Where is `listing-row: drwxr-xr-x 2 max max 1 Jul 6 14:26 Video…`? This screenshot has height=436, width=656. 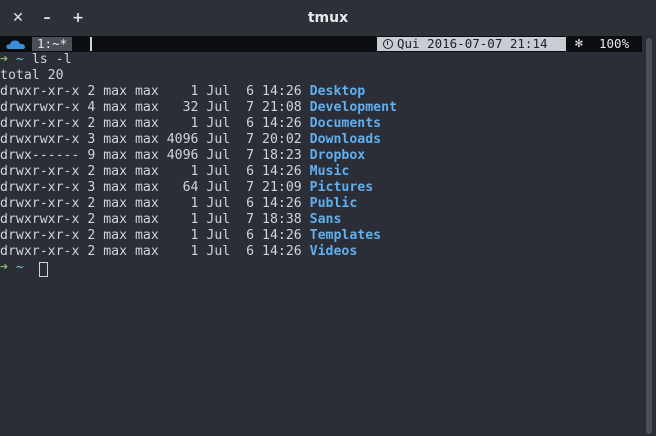
listing-row: drwxr-xr-x 2 max max 1 Jul 6 14:26 Video… is located at coordinates (178, 252).